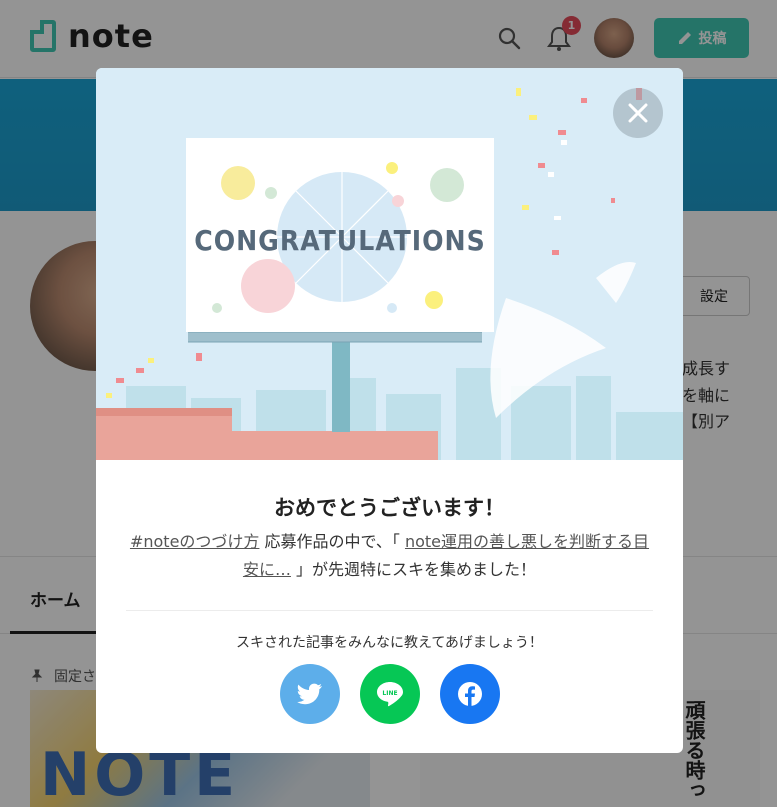 This screenshot has width=777, height=807. Describe the element at coordinates (340, 240) in the screenshot. I see `banner-text: CONGRATULATIONS` at that location.